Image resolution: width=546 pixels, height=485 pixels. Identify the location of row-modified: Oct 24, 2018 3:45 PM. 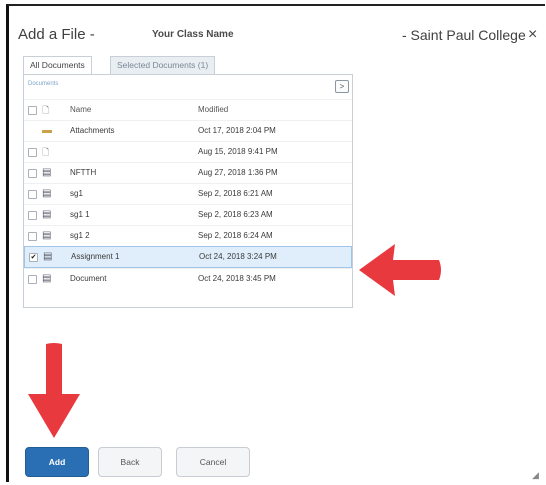
(237, 278).